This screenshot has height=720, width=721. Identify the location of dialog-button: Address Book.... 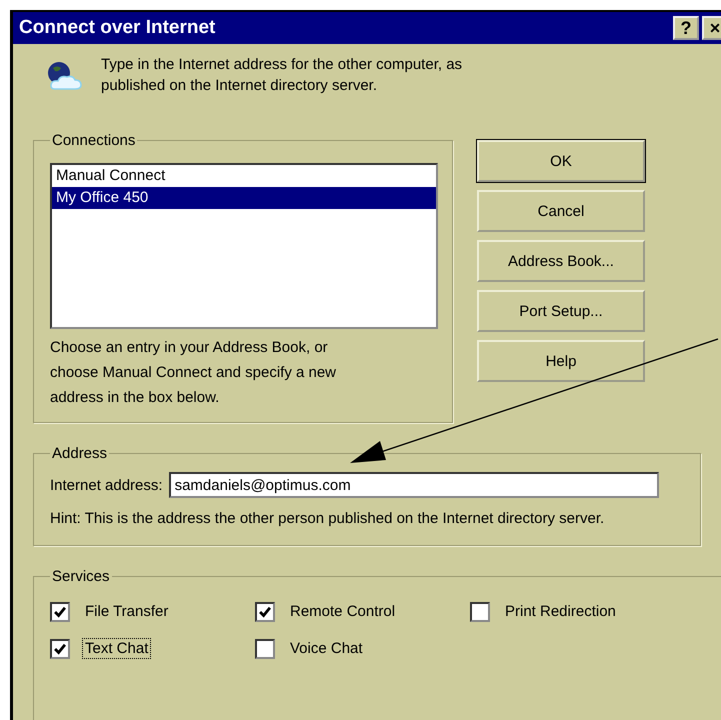
(561, 261).